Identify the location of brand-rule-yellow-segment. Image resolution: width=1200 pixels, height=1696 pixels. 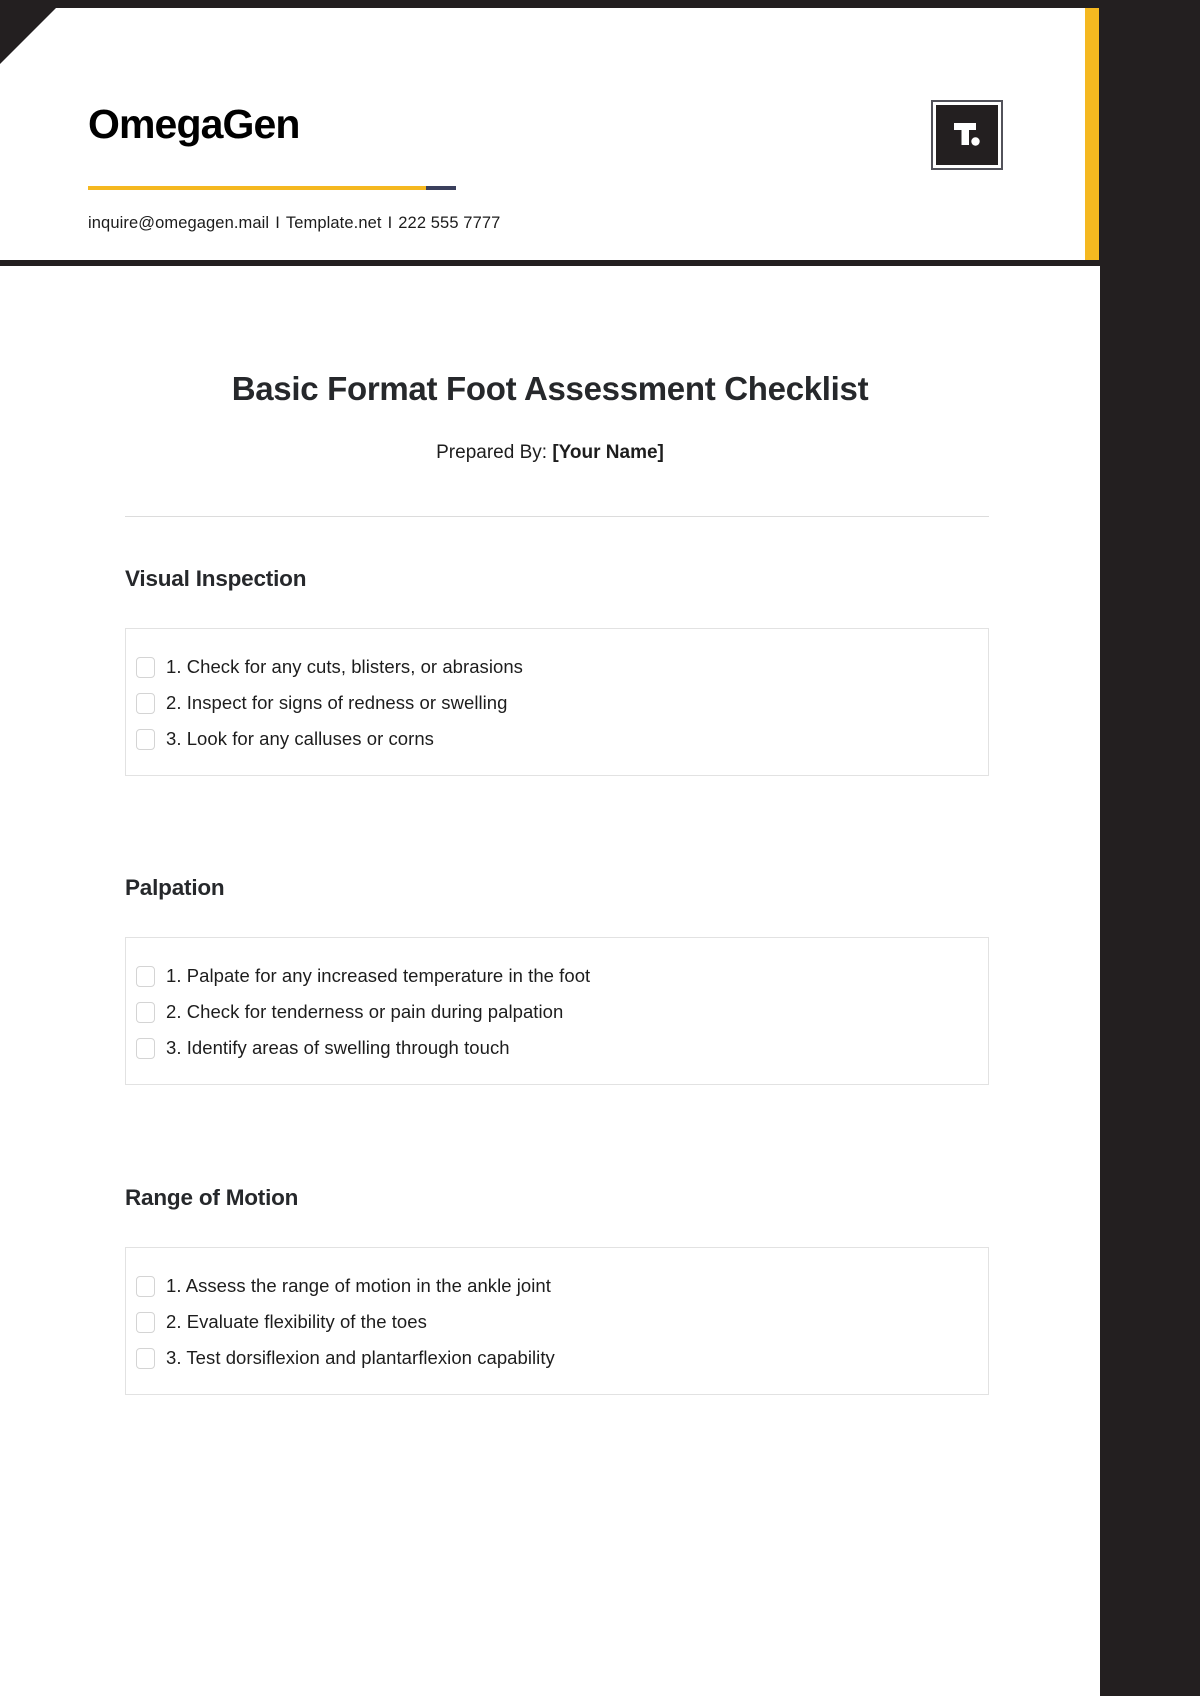
(257, 188).